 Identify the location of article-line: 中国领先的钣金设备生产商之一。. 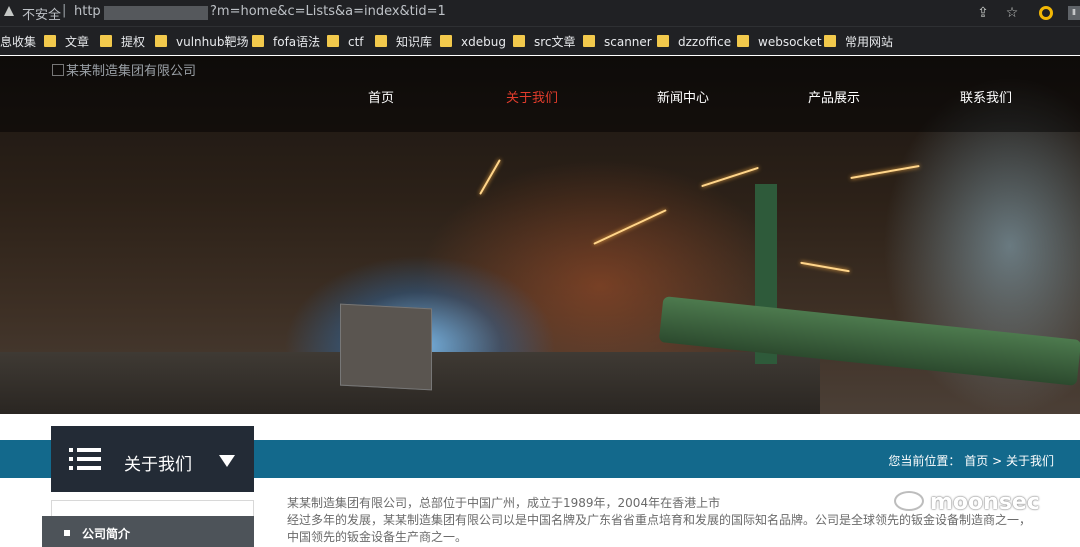
(377, 537).